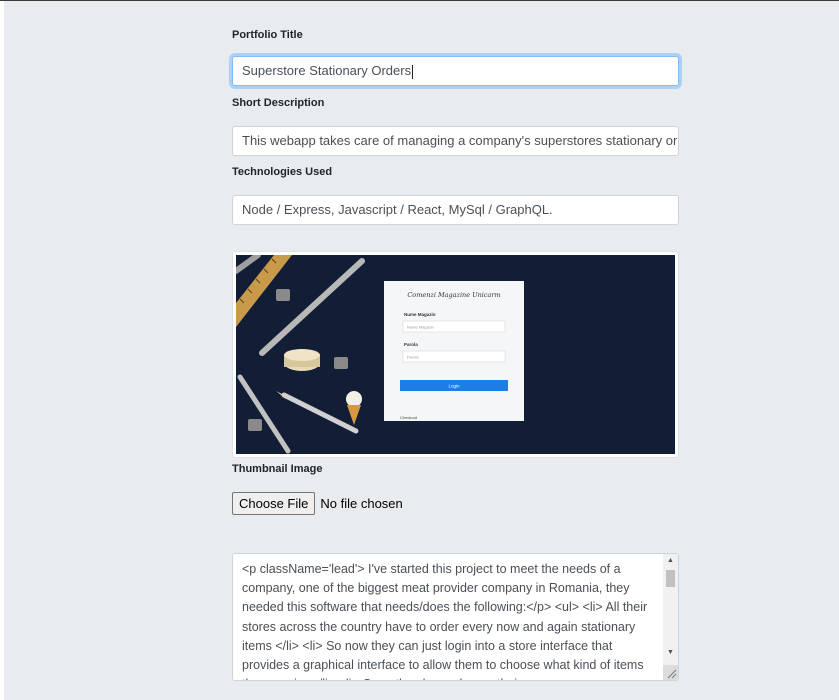 This screenshot has height=700, width=839. Describe the element at coordinates (2, 350) in the screenshot. I see `left-edge-strip` at that location.